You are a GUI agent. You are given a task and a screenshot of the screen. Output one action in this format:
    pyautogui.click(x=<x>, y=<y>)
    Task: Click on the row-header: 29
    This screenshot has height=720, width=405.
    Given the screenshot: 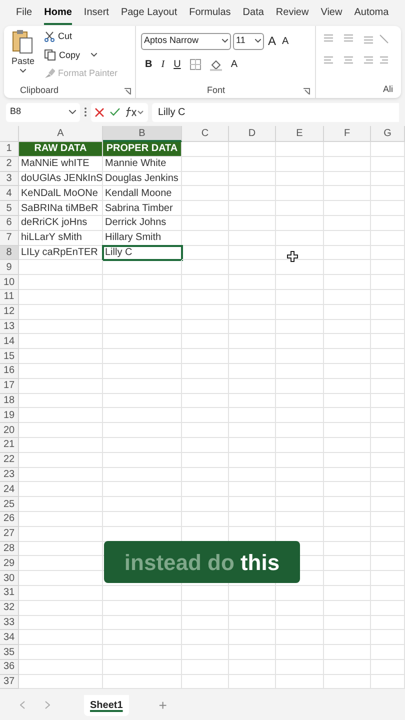 What is the action you would take?
    pyautogui.click(x=9, y=564)
    